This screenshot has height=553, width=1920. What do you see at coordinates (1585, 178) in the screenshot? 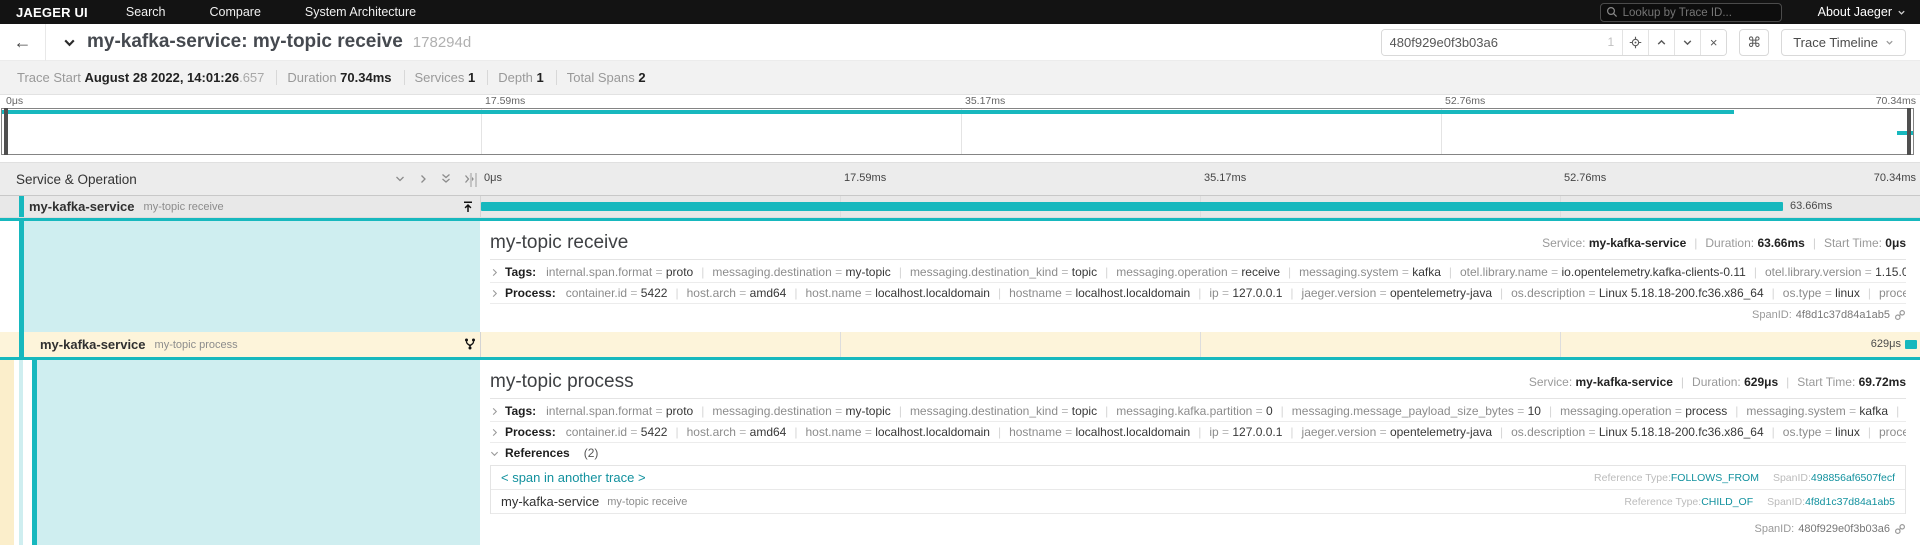
I see `tick-label: 52.76ms` at bounding box center [1585, 178].